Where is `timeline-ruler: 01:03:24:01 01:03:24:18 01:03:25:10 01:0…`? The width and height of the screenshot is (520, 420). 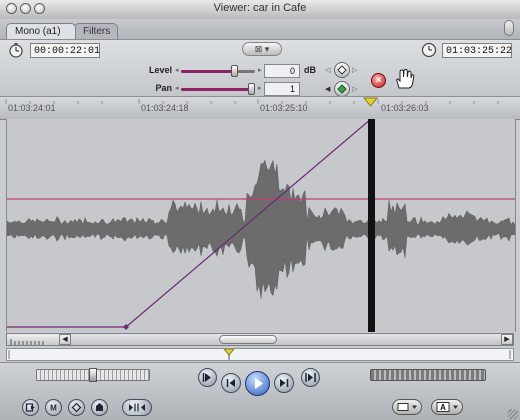 timeline-ruler: 01:03:24:01 01:03:24:18 01:03:25:10 01:0… is located at coordinates (260, 108).